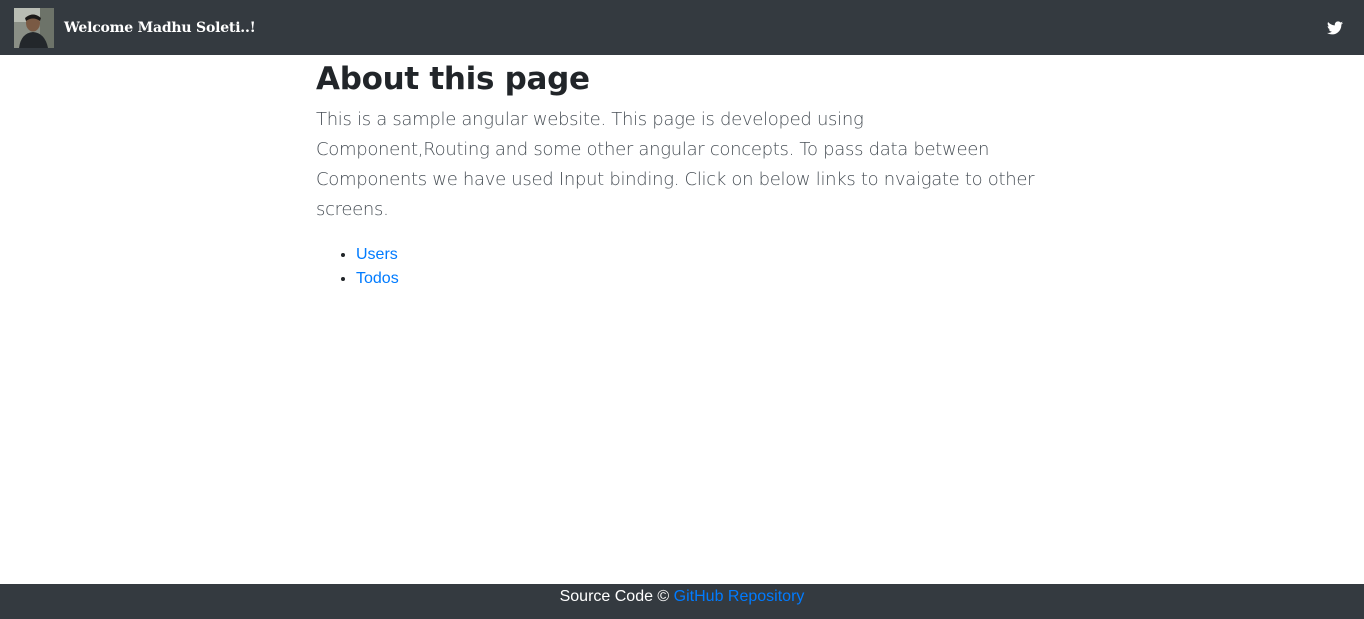 The width and height of the screenshot is (1364, 619). What do you see at coordinates (696, 255) in the screenshot?
I see `list-item: Users` at bounding box center [696, 255].